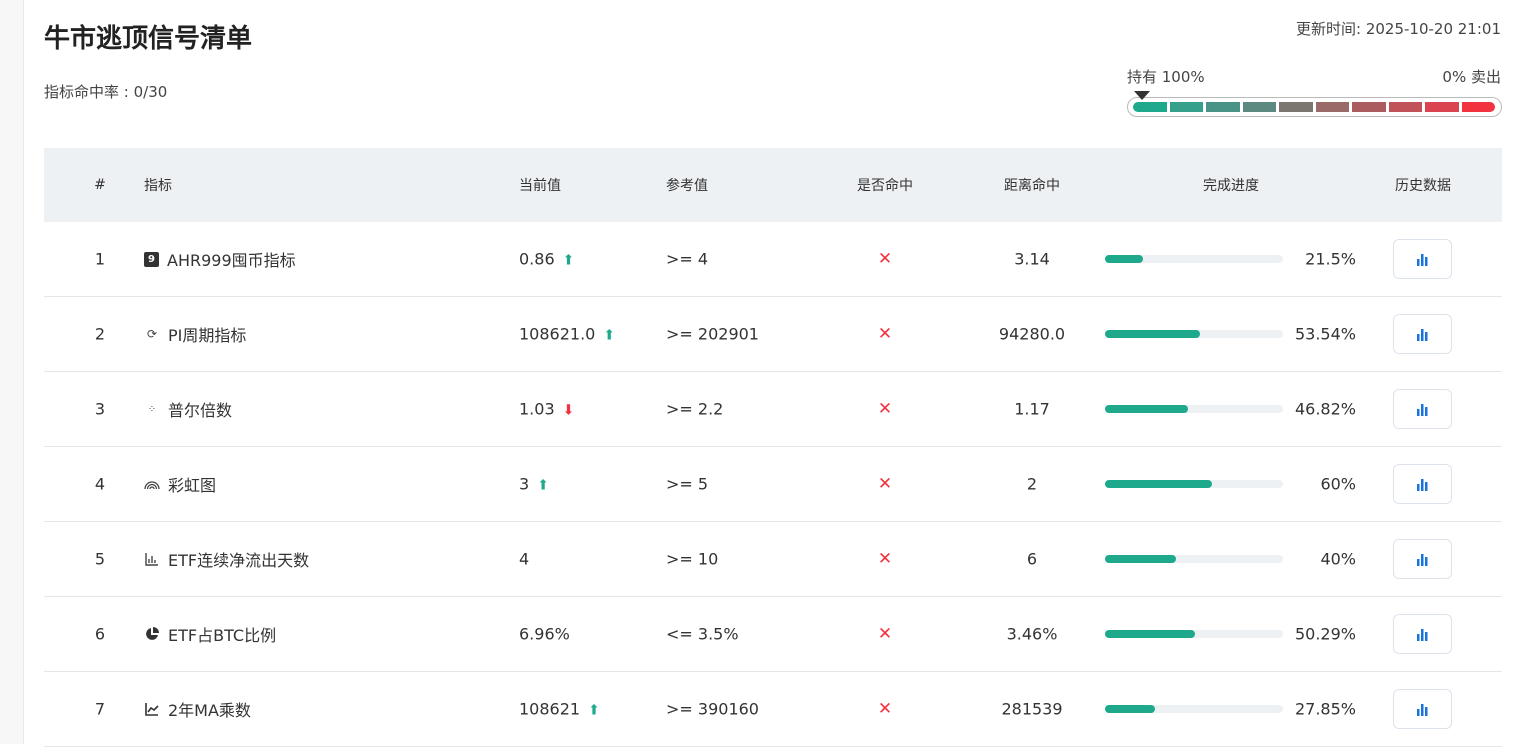 The width and height of the screenshot is (1534, 747). Describe the element at coordinates (1032, 409) in the screenshot. I see `distance-value: 1.17` at that location.